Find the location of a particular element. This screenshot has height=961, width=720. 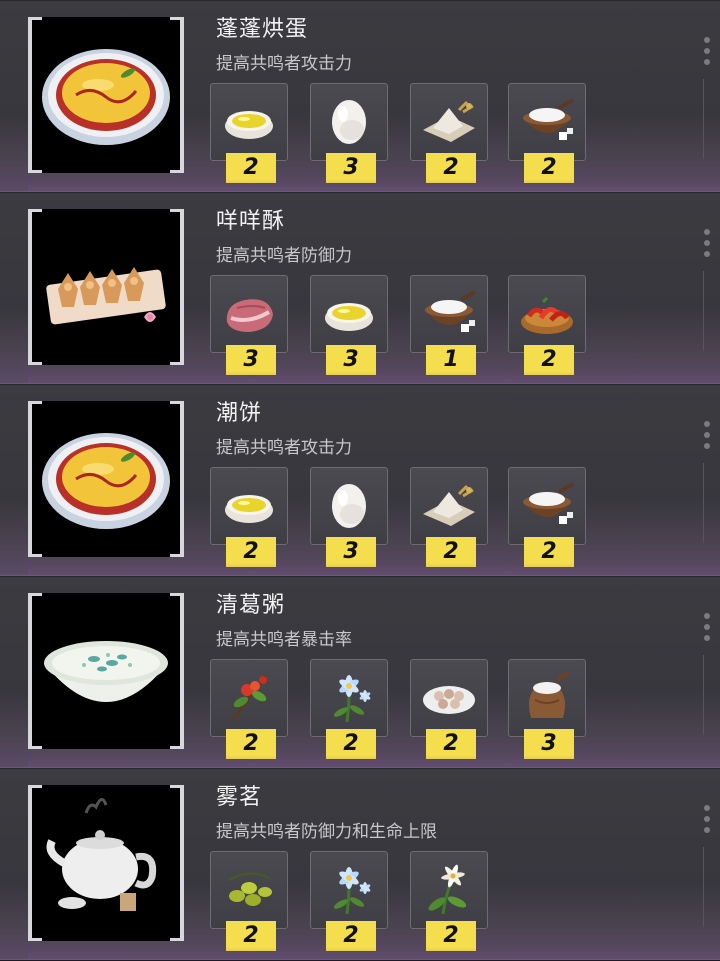

ingredient-list: 3 3 1 2 is located at coordinates (410, 330).